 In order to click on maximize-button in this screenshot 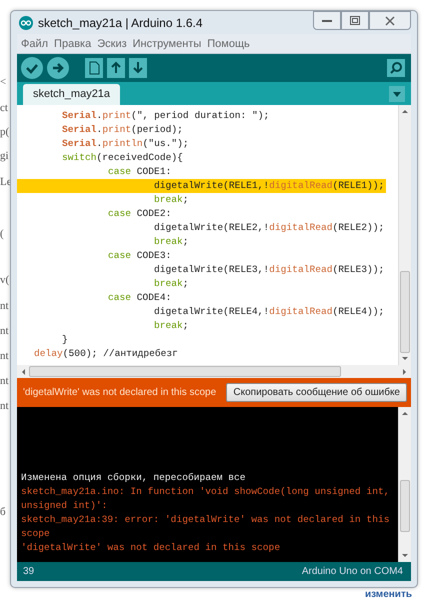, I will do `click(355, 20)`.